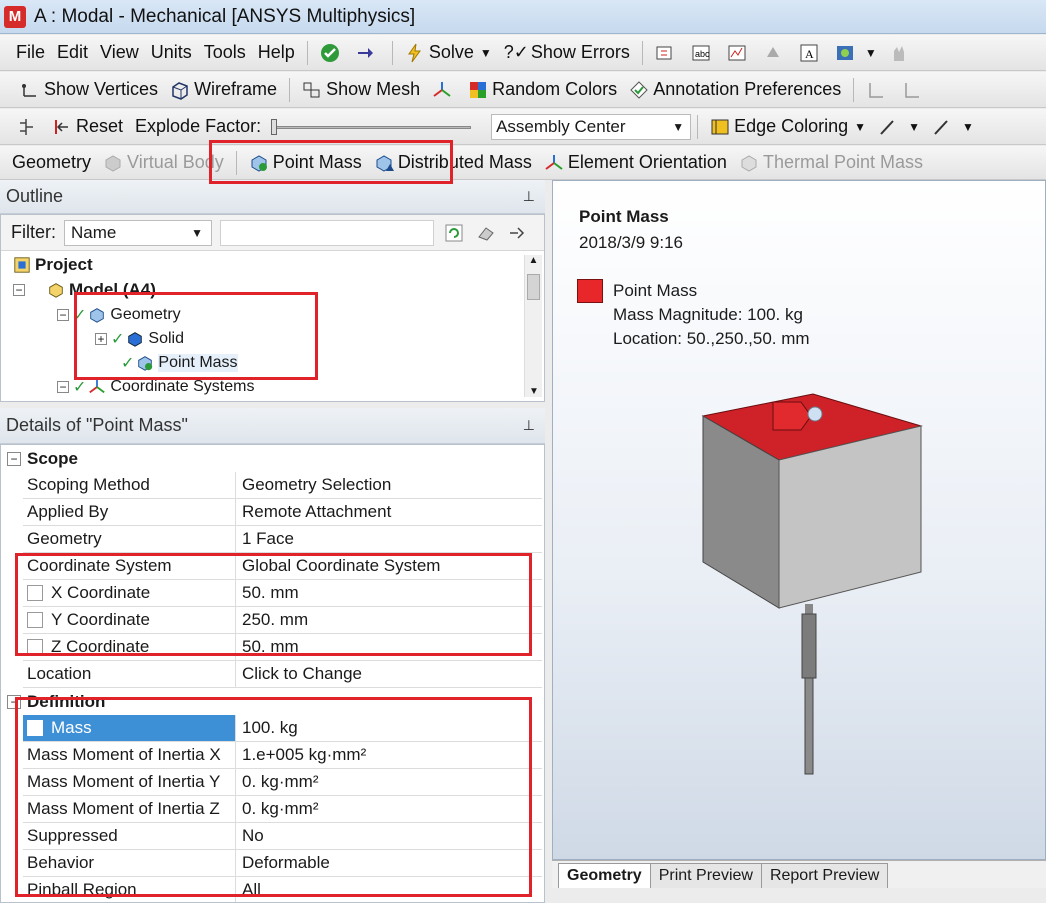 The image size is (1046, 903). What do you see at coordinates (274, 126) in the screenshot?
I see `slider-handle` at bounding box center [274, 126].